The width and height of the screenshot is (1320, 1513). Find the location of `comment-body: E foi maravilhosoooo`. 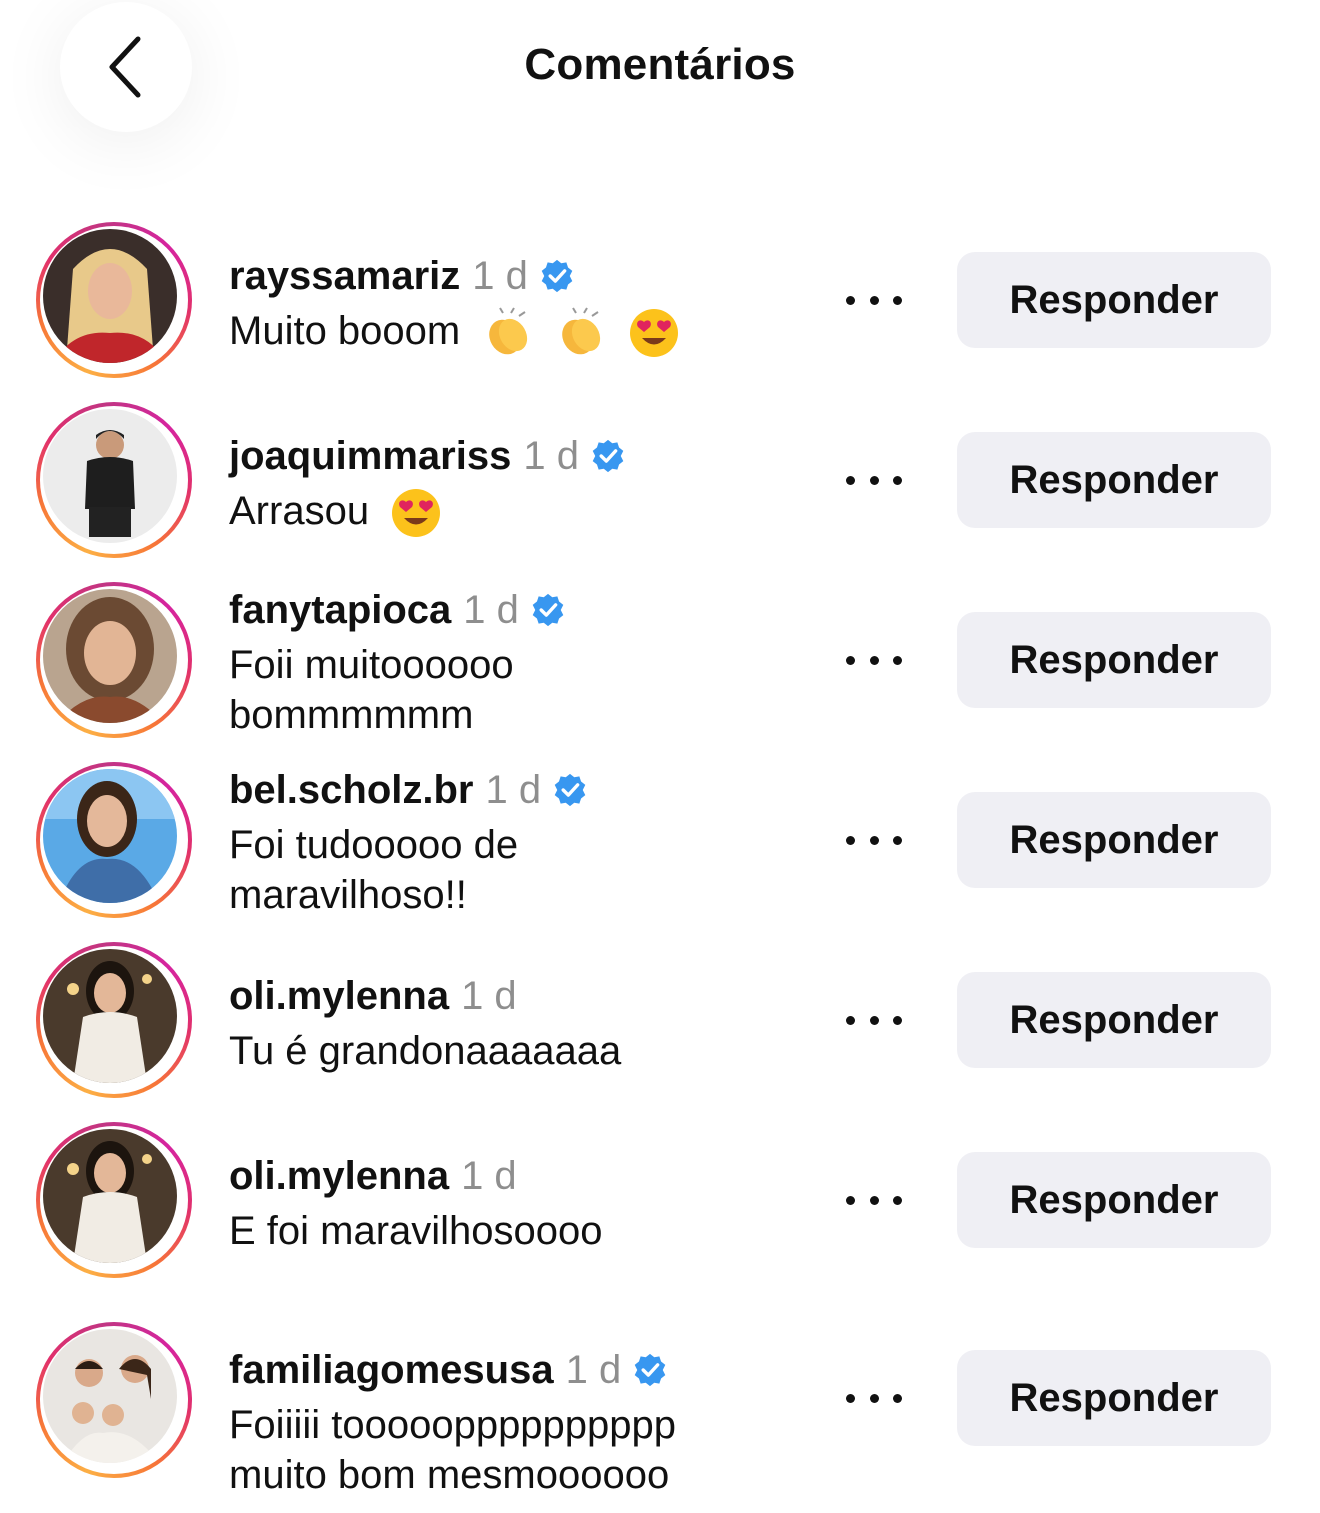

comment-body: E foi maravilhosoooo is located at coordinates (416, 1231).